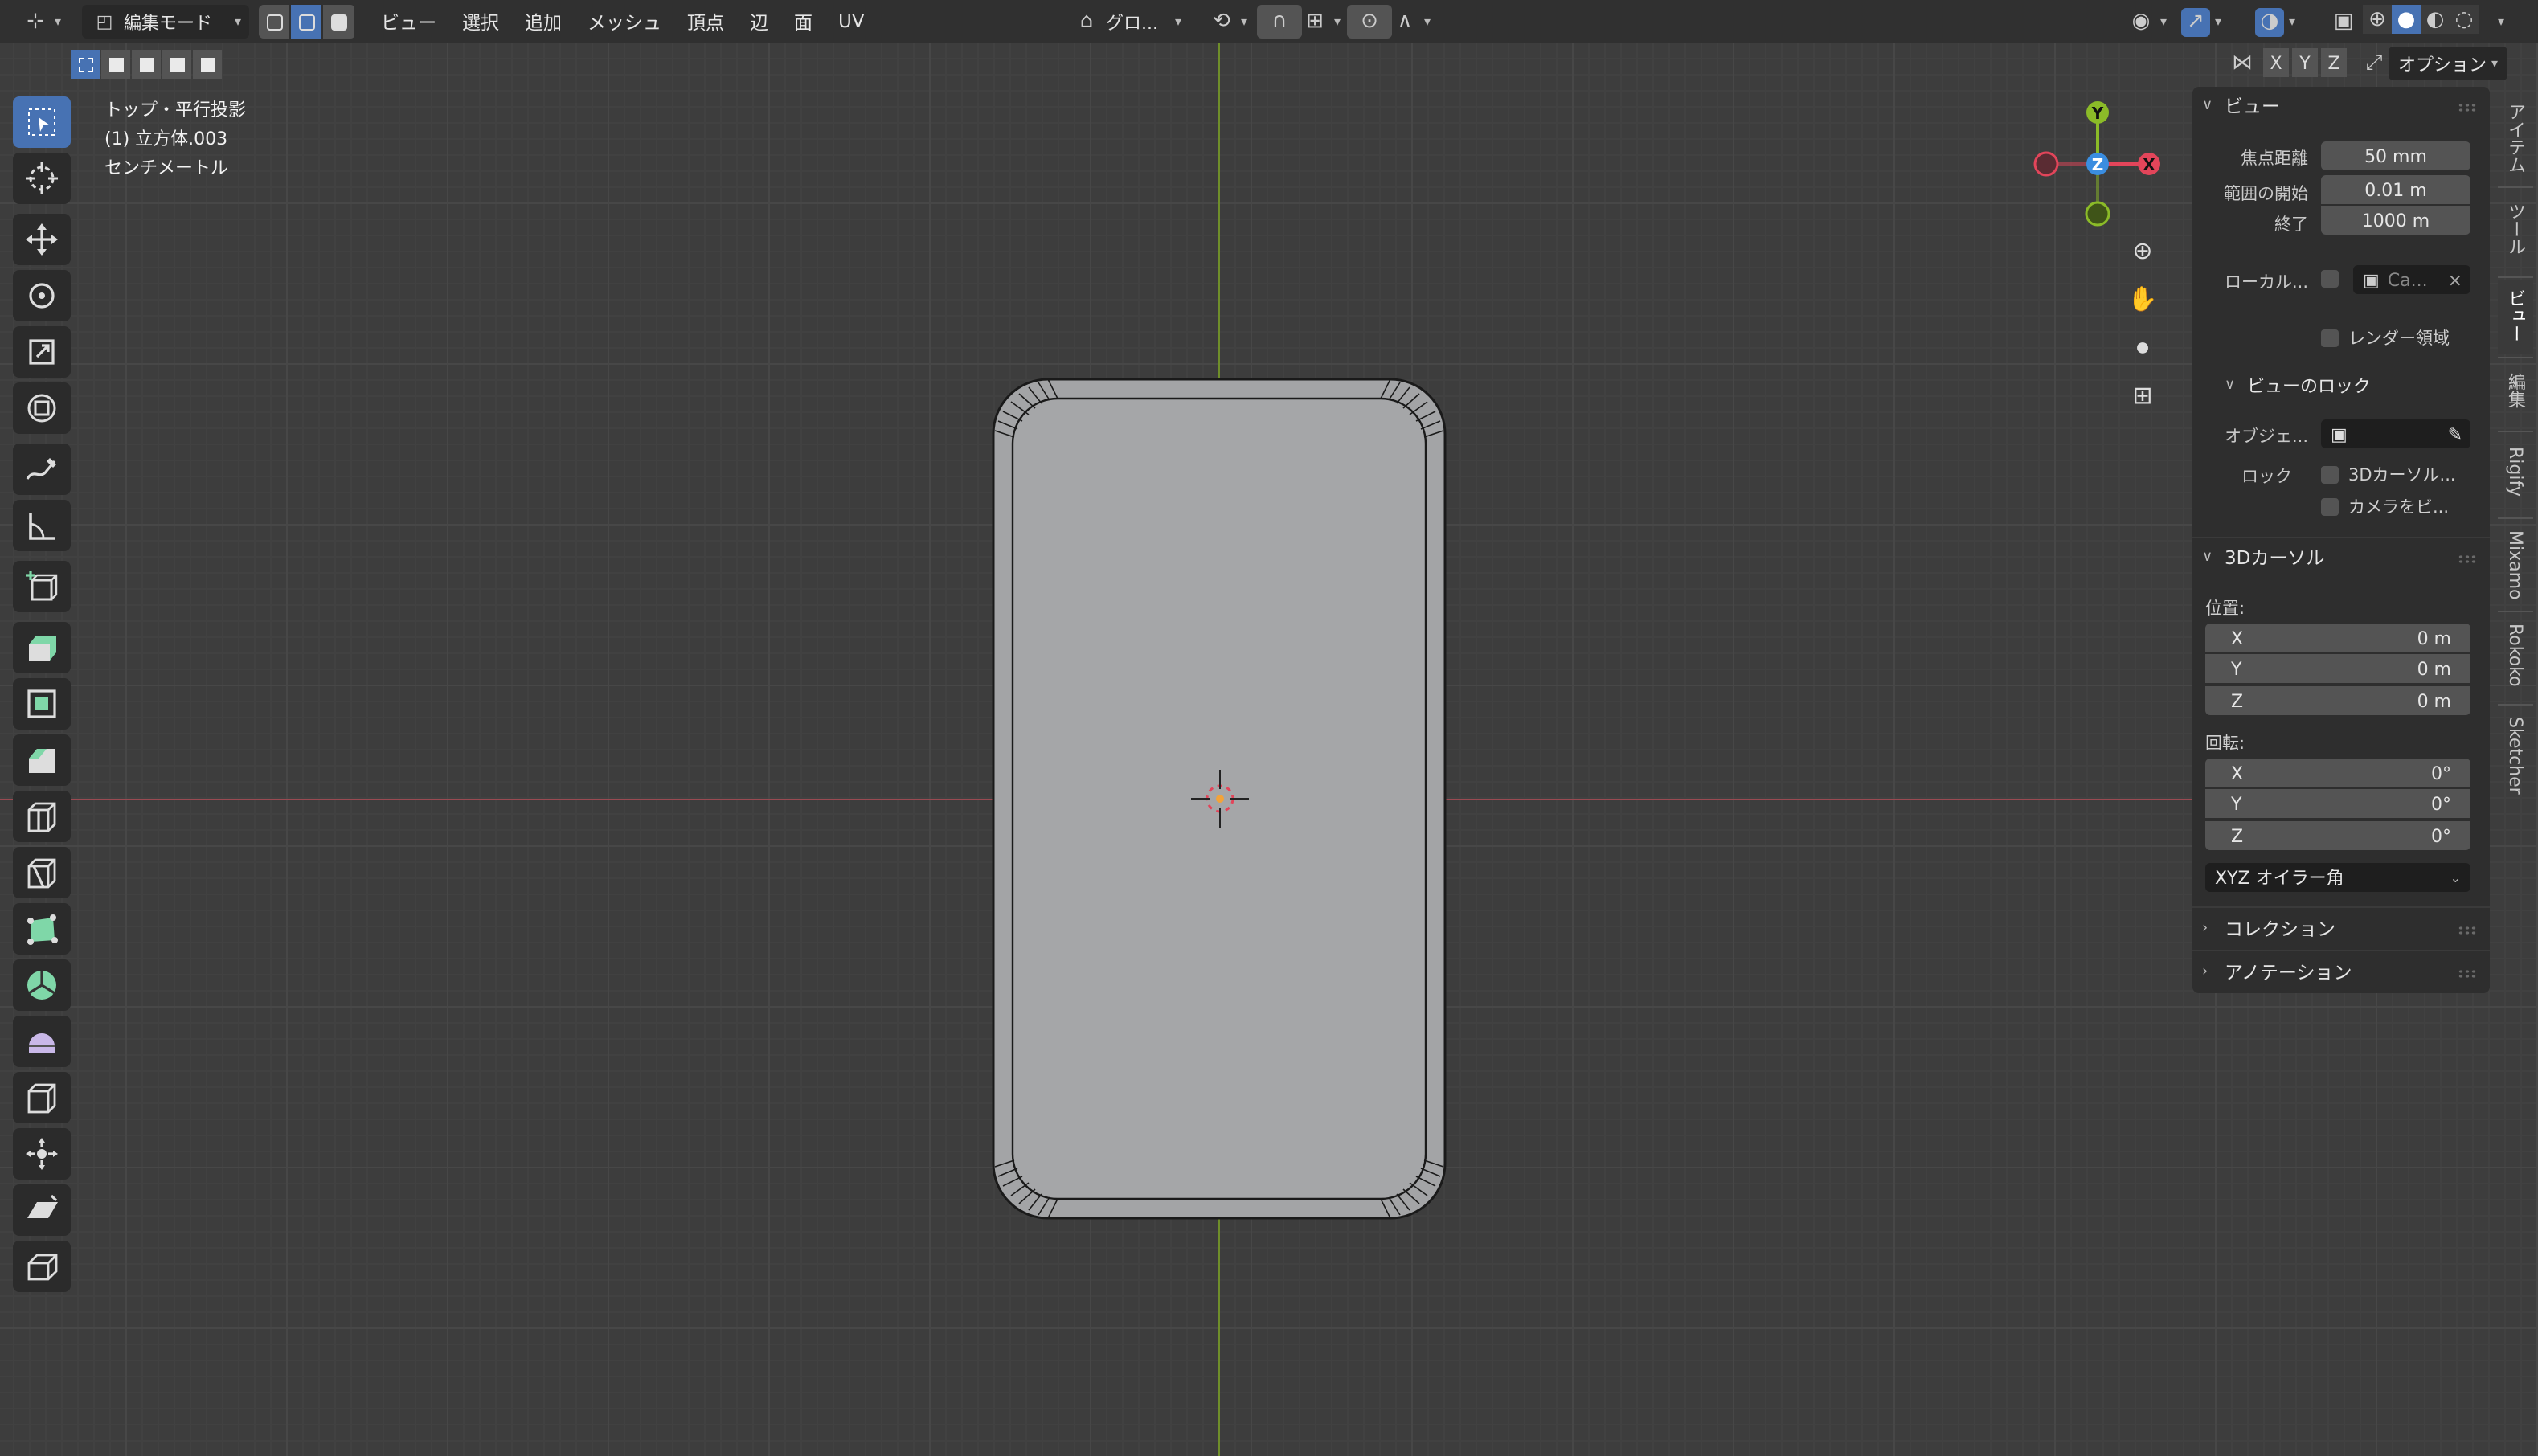 This screenshot has width=2538, height=1456. What do you see at coordinates (42, 239) in the screenshot?
I see `move-tool` at bounding box center [42, 239].